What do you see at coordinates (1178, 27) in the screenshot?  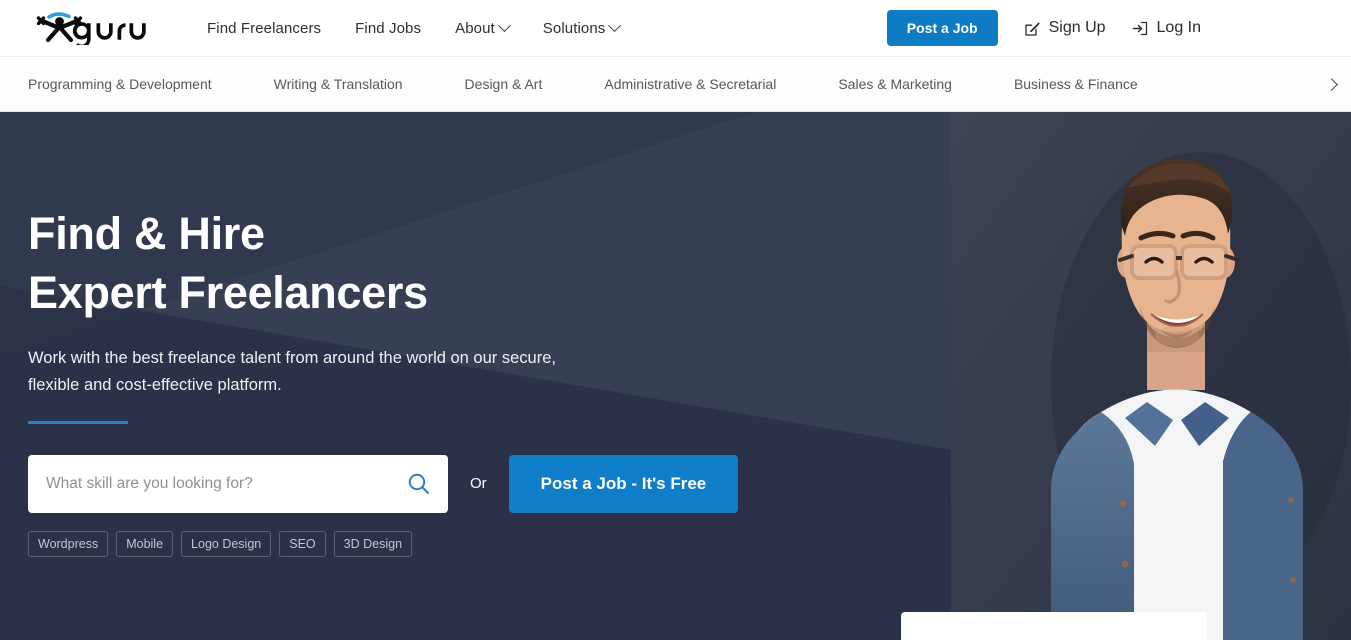 I see `log-in-label: Log In` at bounding box center [1178, 27].